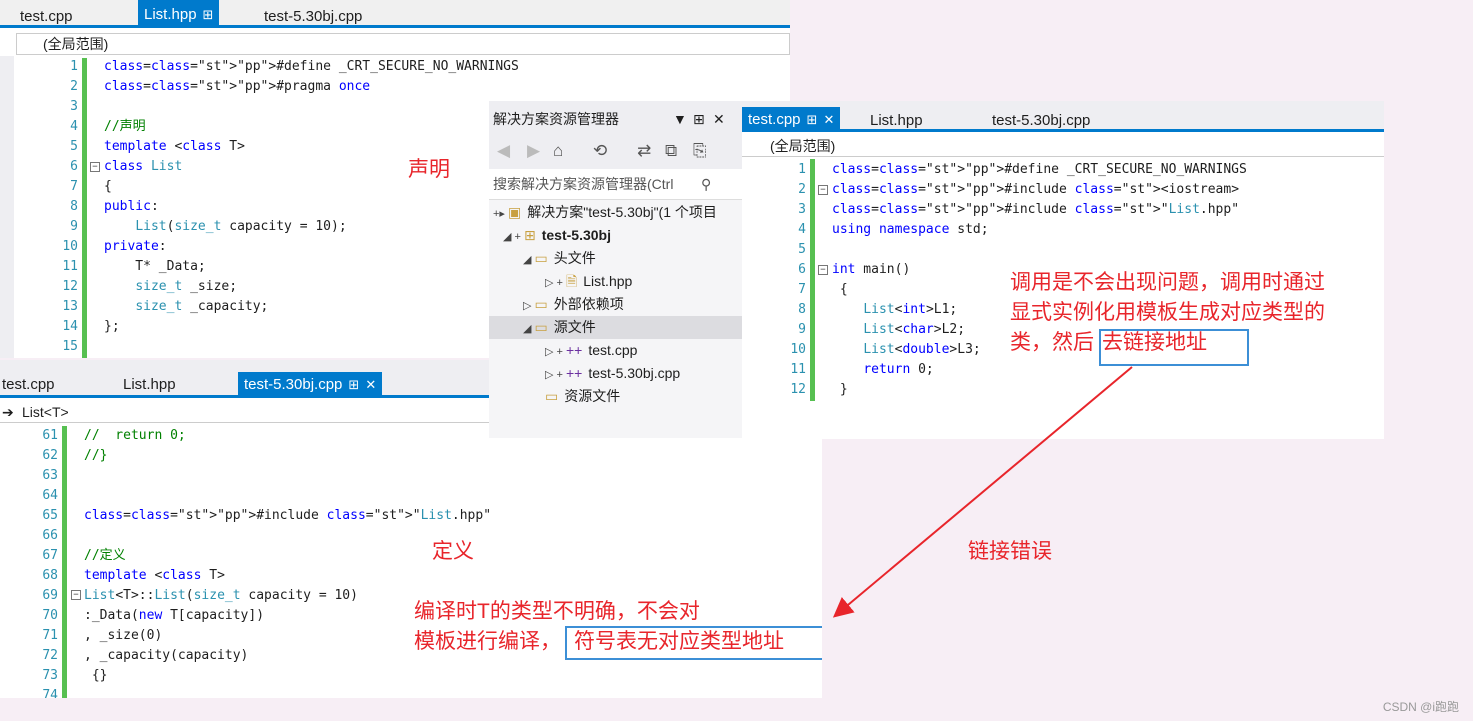 The height and width of the screenshot is (721, 1473). Describe the element at coordinates (1010, 551) in the screenshot. I see `annotation-link-error: 链接错误` at that location.